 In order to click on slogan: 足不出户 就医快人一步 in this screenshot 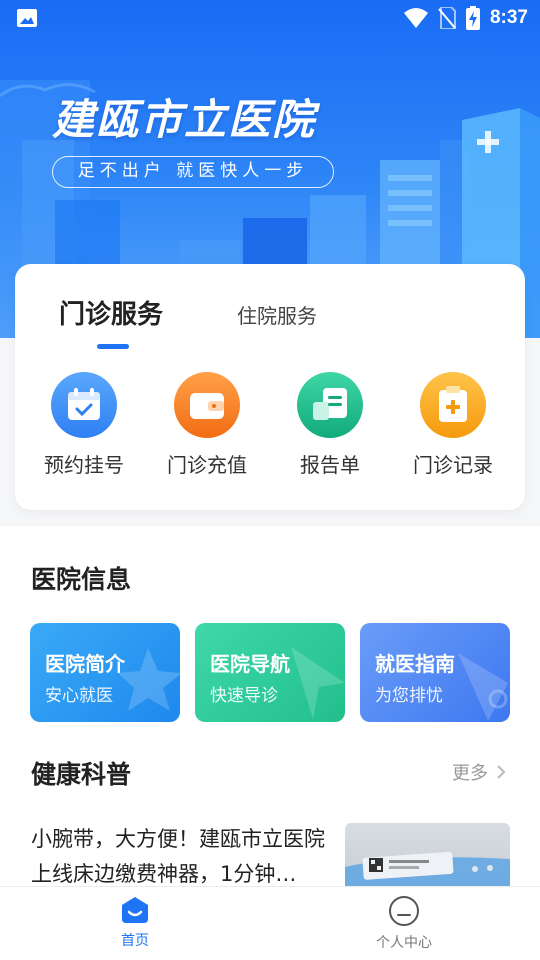, I will do `click(193, 172)`.